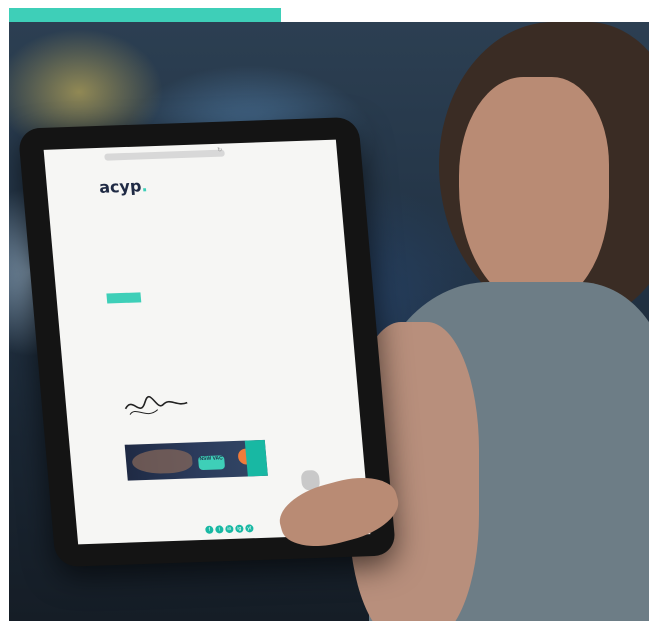  Describe the element at coordinates (220, 150) in the screenshot. I see `refresh-icon: ↻` at that location.